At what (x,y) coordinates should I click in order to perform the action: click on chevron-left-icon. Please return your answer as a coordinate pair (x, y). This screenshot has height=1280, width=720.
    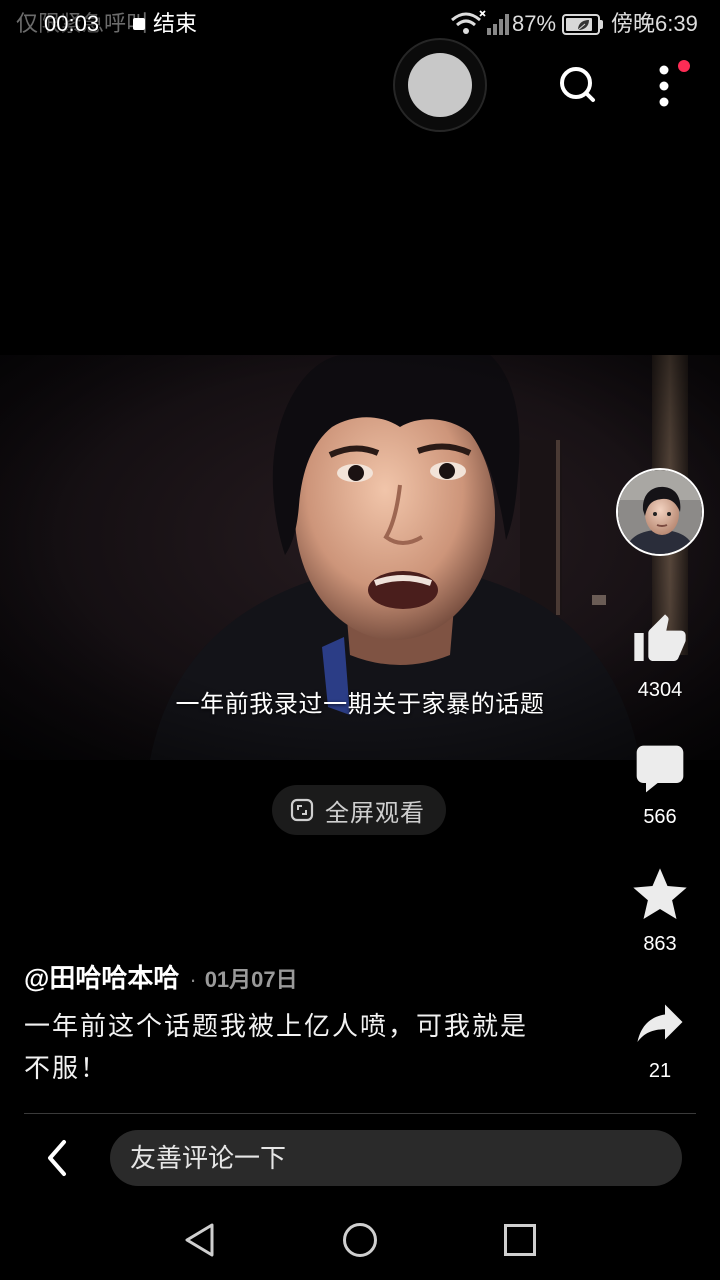
    Looking at the image, I should click on (58, 1158).